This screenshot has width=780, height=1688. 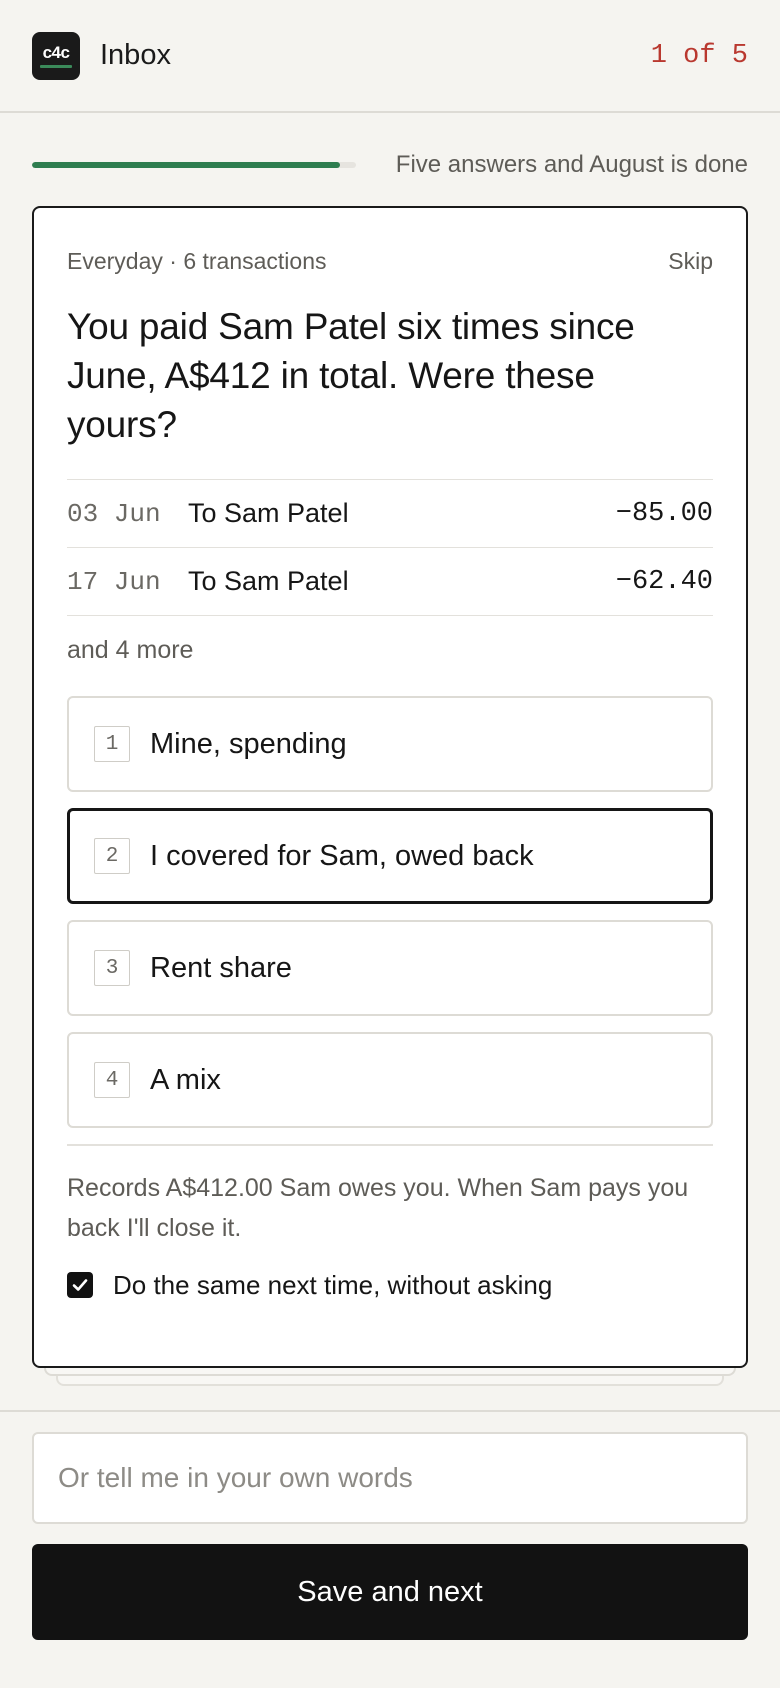 I want to click on checkmark-icon, so click(x=80, y=1285).